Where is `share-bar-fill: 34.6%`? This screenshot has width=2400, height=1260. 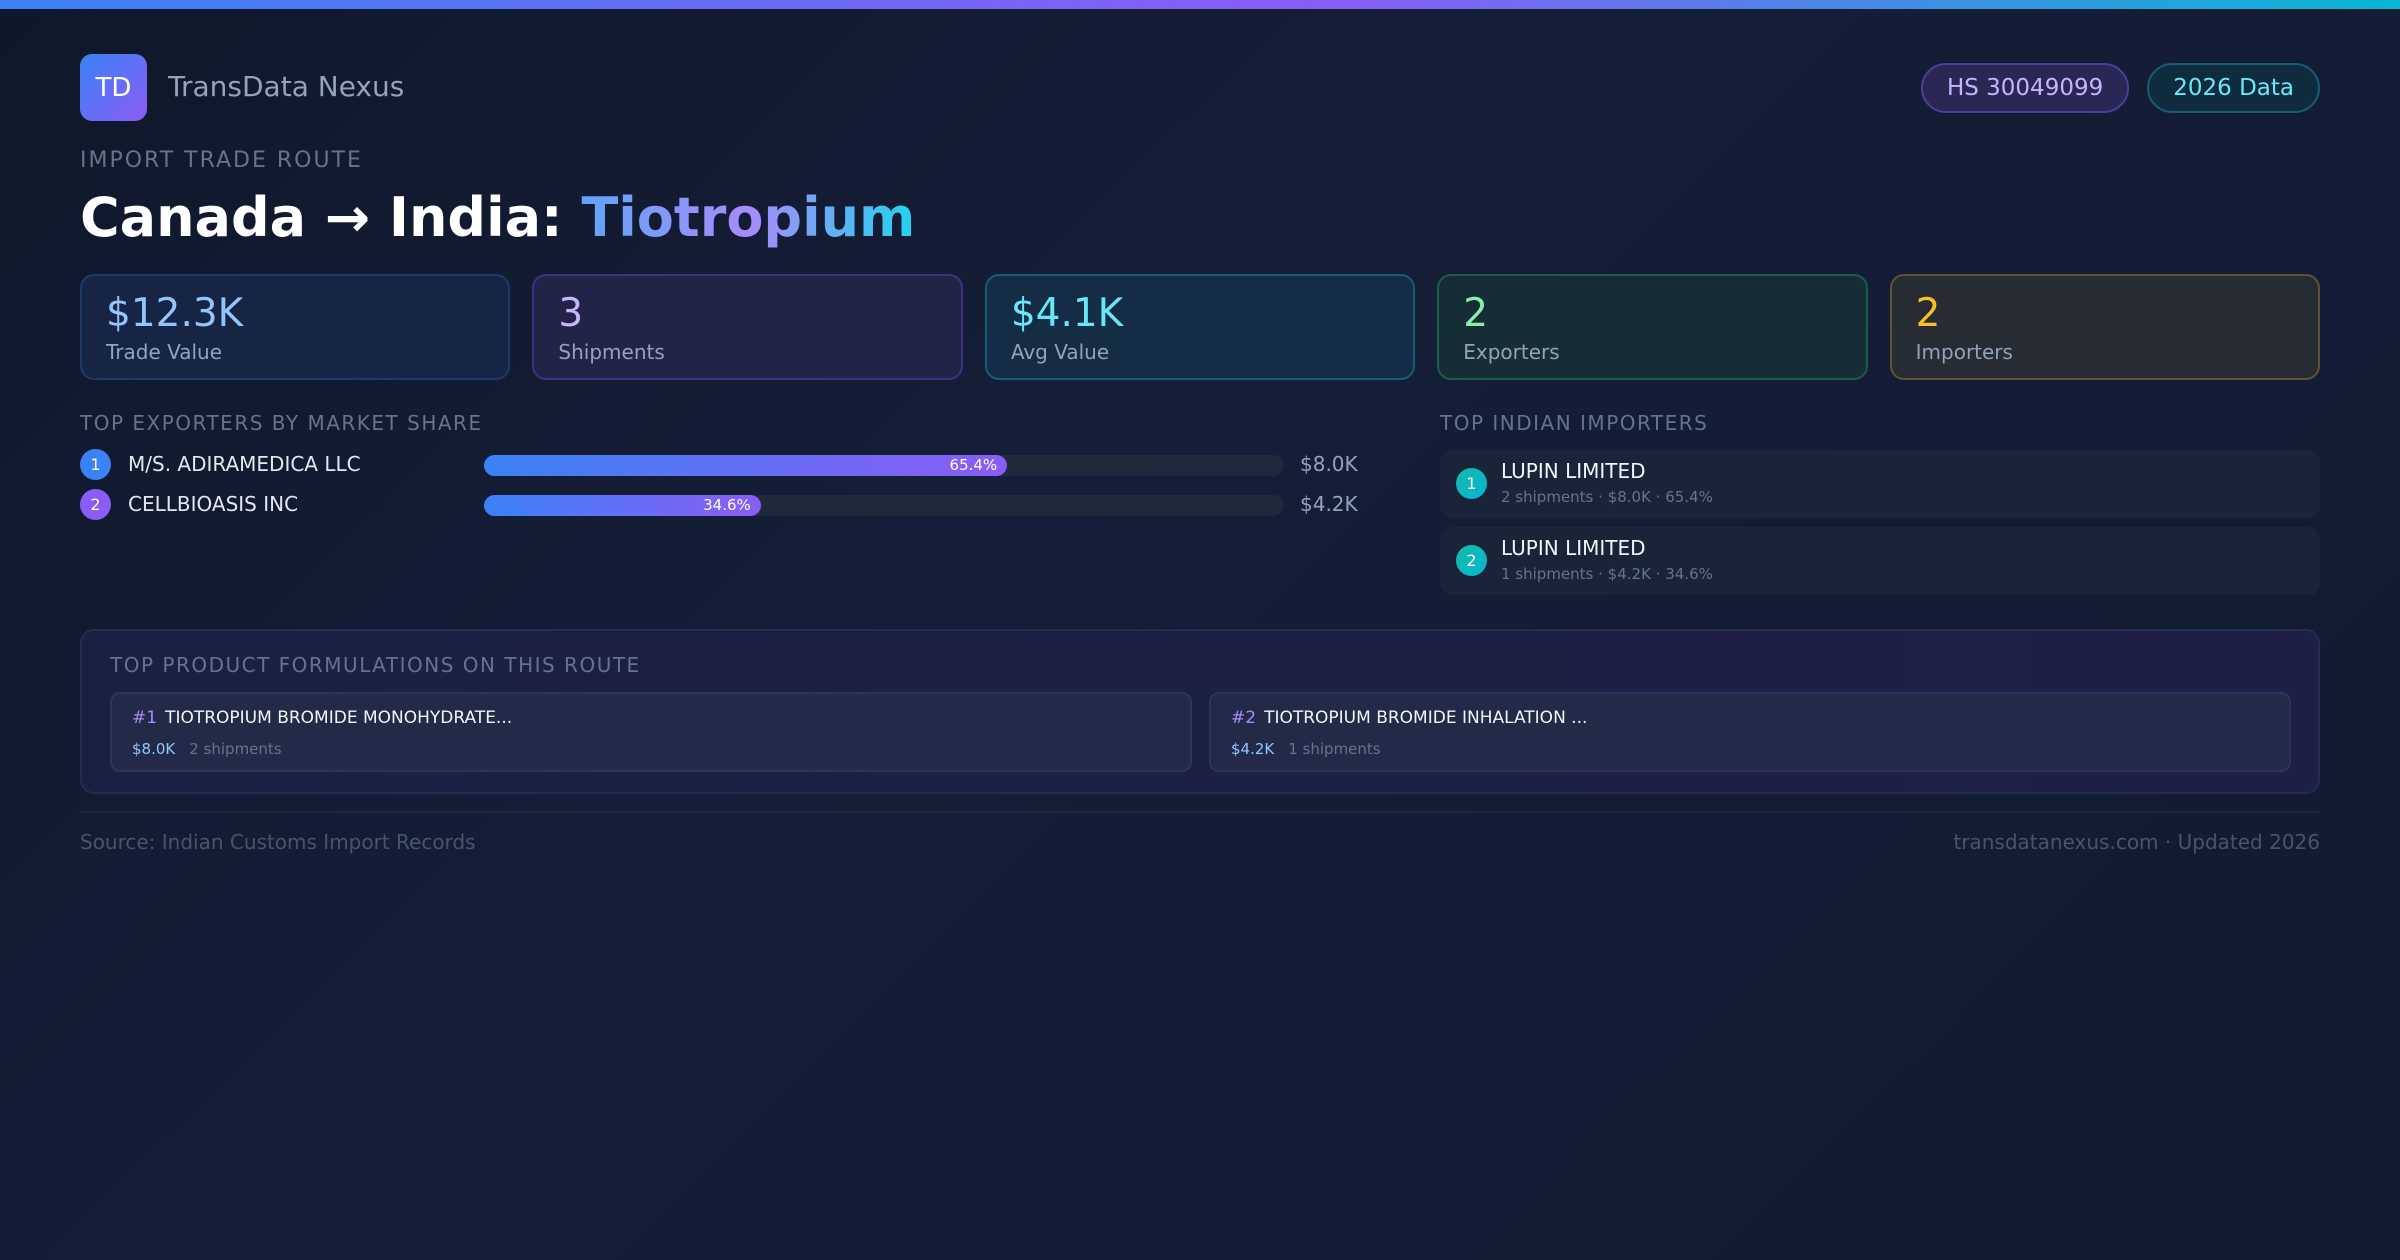 share-bar-fill: 34.6% is located at coordinates (622, 505).